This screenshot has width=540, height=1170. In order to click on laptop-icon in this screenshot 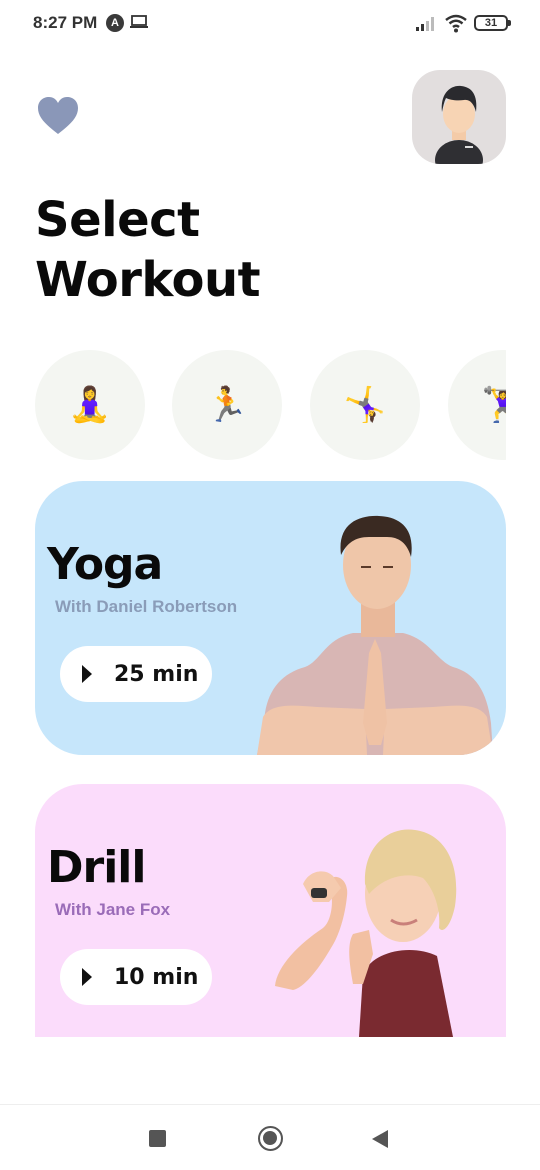, I will do `click(139, 21)`.